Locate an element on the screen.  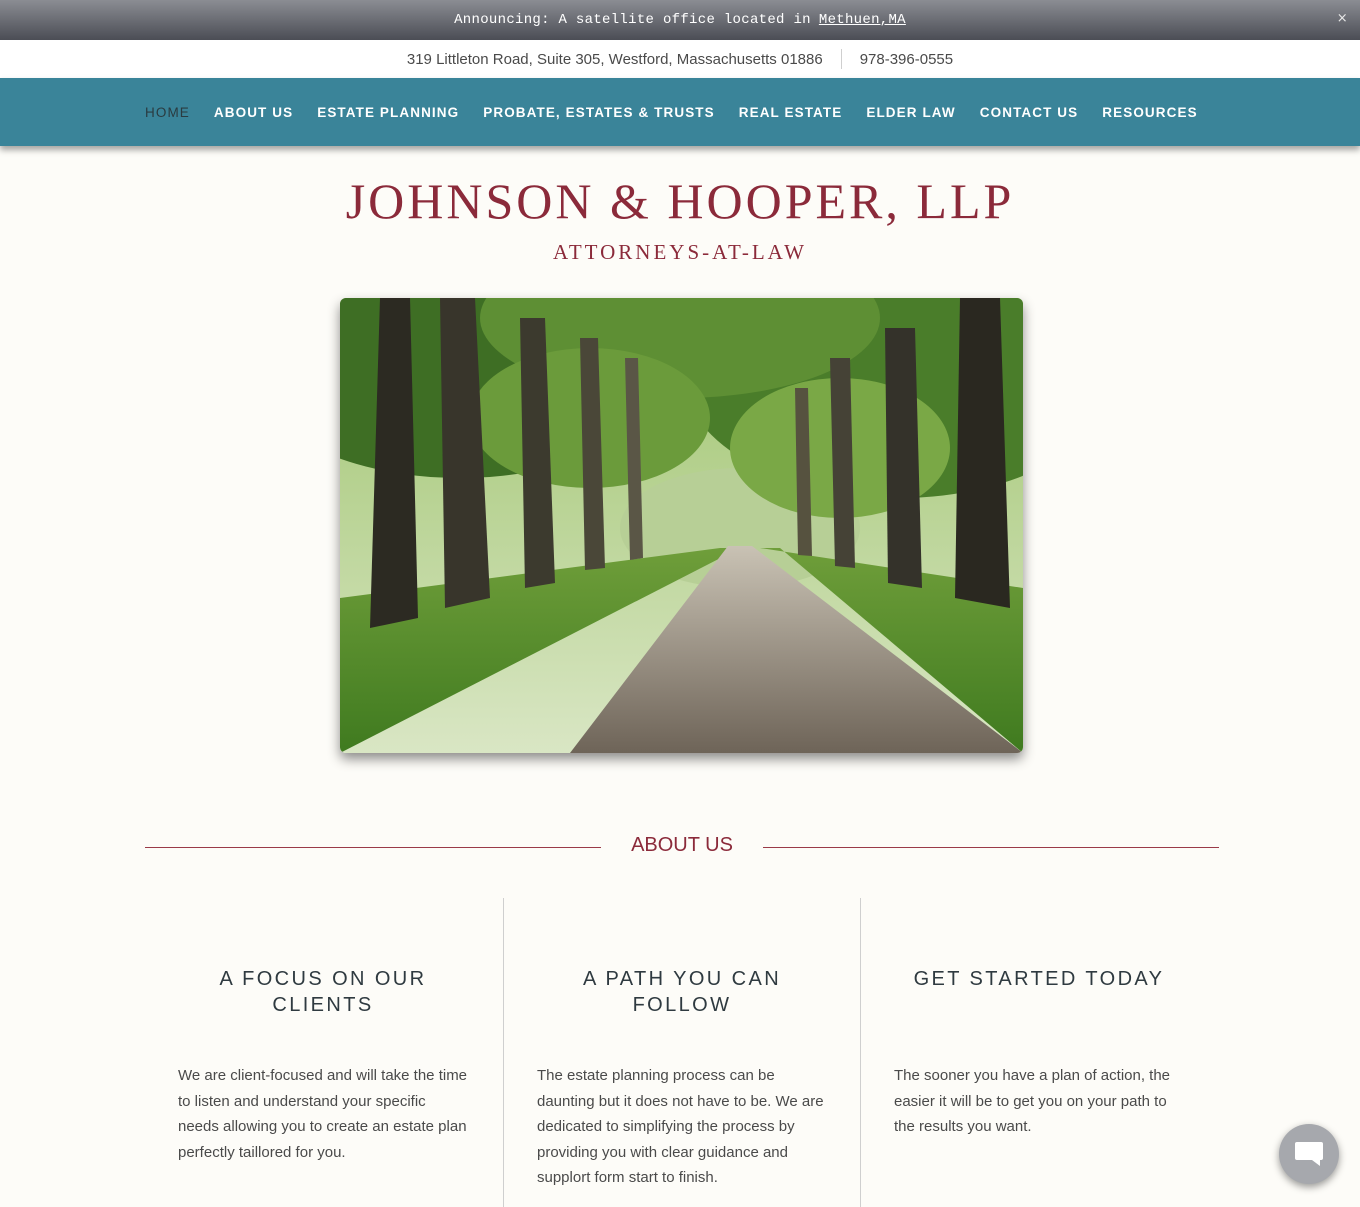
phone-link: 978-396-0555 is located at coordinates (906, 59).